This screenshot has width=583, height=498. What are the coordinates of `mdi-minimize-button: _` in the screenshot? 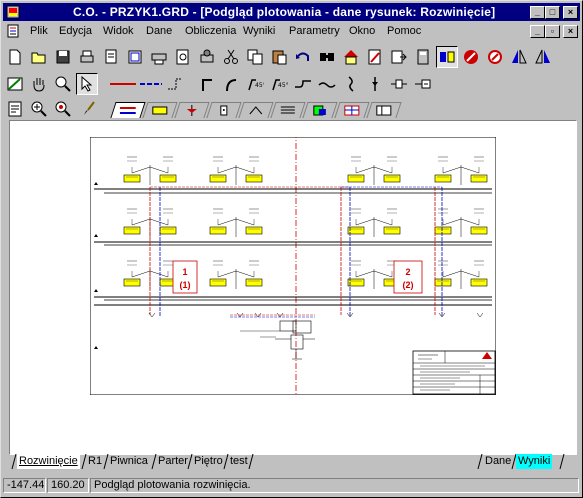 It's located at (537, 31).